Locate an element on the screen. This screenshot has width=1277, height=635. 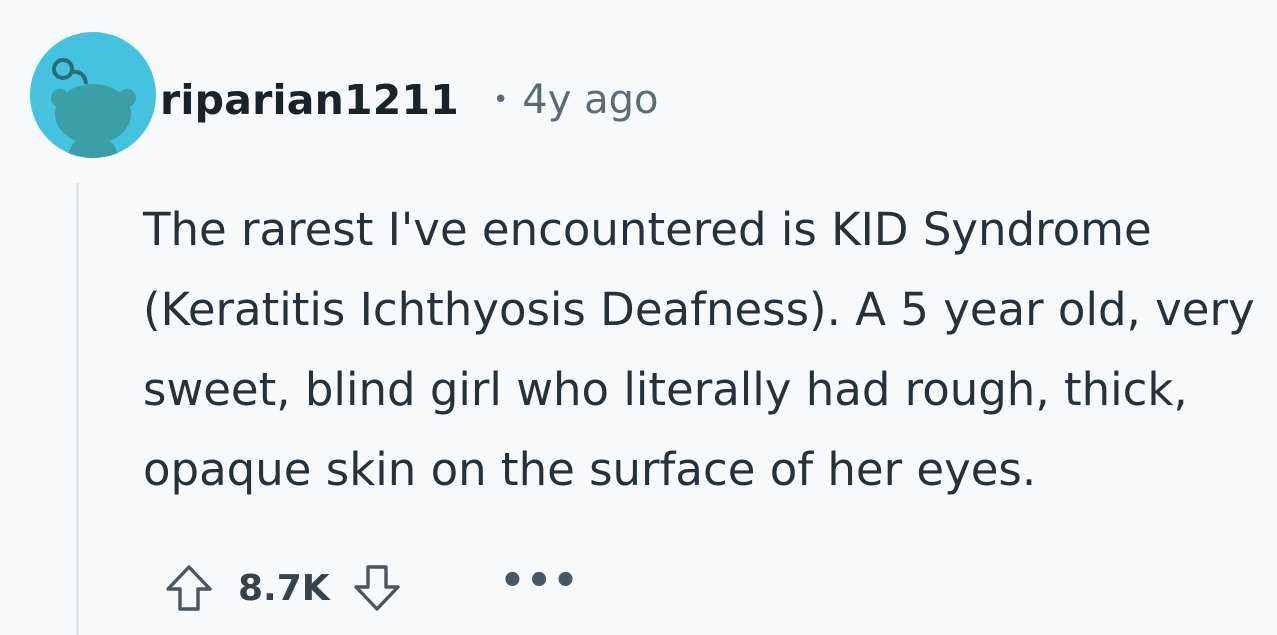
vote-score: 8.7K is located at coordinates (284, 588).